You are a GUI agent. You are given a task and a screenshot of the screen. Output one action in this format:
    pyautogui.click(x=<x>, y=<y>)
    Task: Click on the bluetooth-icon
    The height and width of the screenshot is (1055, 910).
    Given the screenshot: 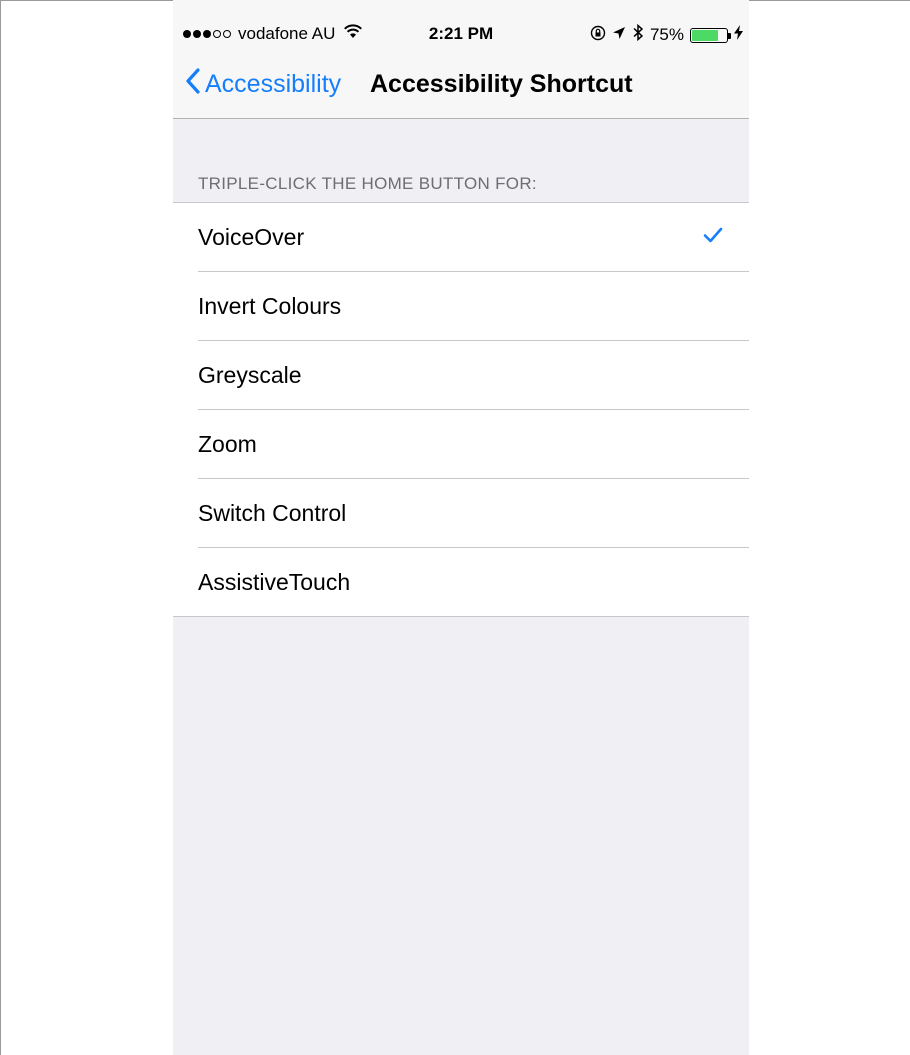 What is the action you would take?
    pyautogui.click(x=638, y=34)
    